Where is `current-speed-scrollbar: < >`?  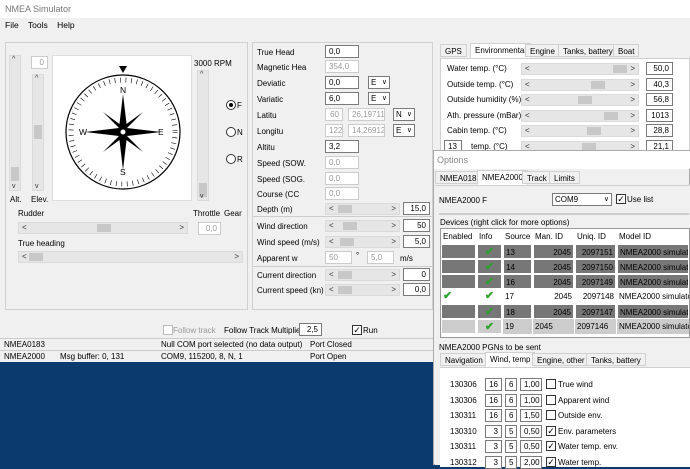 current-speed-scrollbar: < > is located at coordinates (362, 290).